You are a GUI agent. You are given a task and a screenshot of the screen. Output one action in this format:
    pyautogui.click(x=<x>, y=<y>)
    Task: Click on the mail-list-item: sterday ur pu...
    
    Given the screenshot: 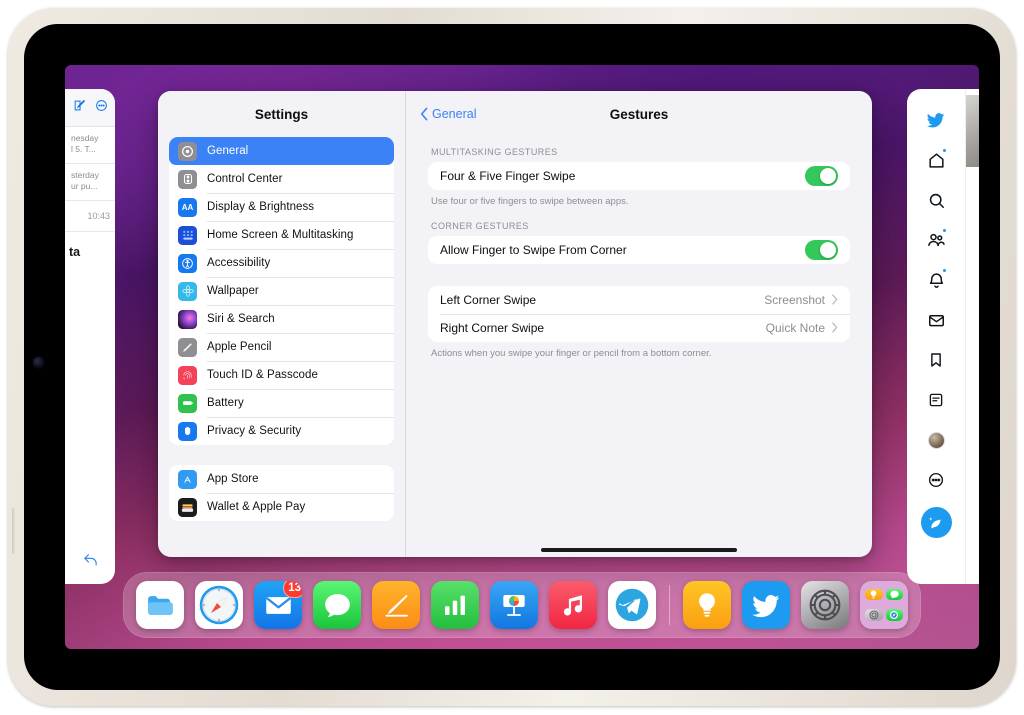 What is the action you would take?
    pyautogui.click(x=90, y=182)
    